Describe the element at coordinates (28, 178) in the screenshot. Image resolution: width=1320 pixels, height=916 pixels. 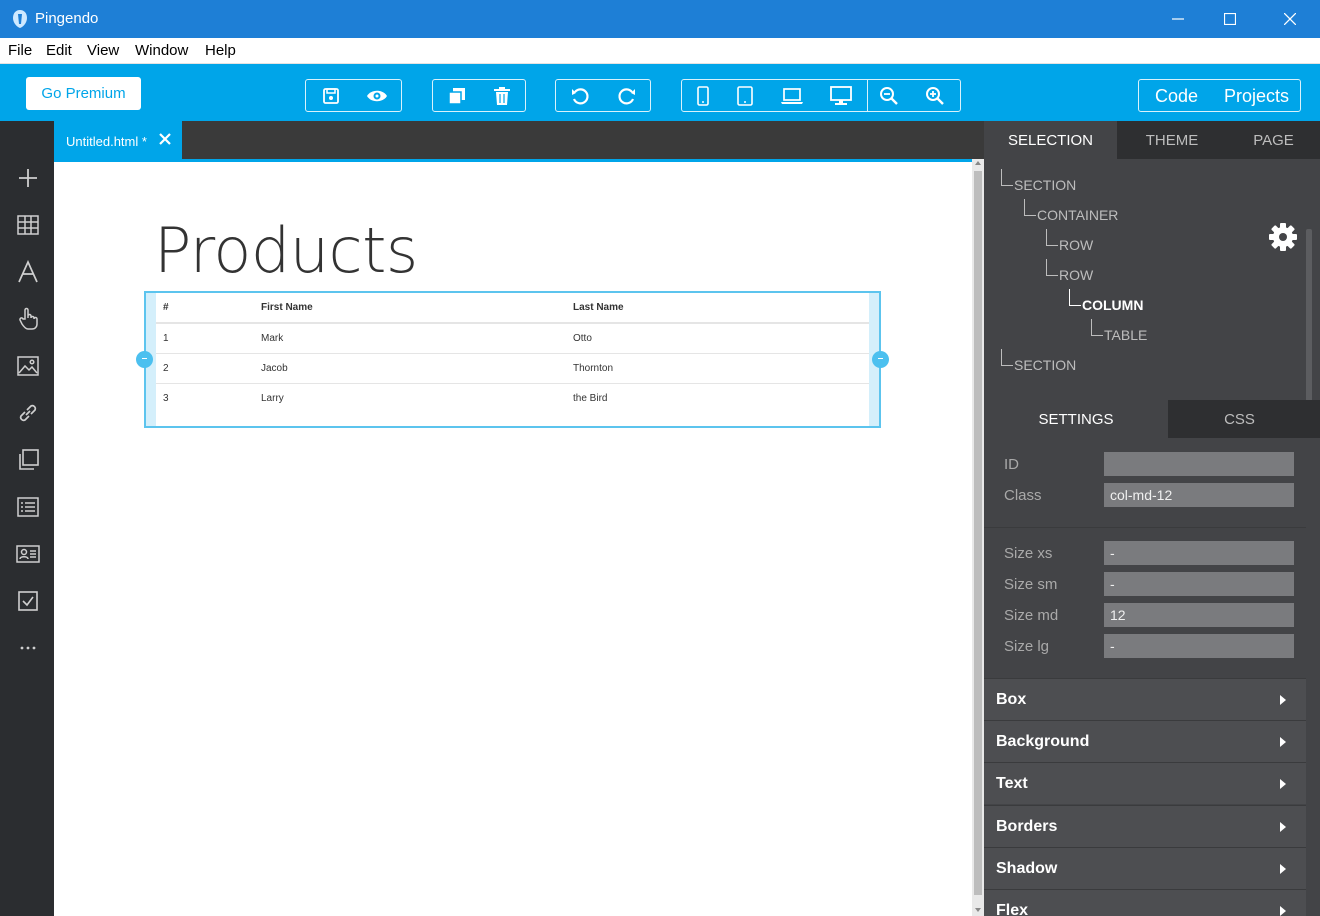
I see `add-element-button` at that location.